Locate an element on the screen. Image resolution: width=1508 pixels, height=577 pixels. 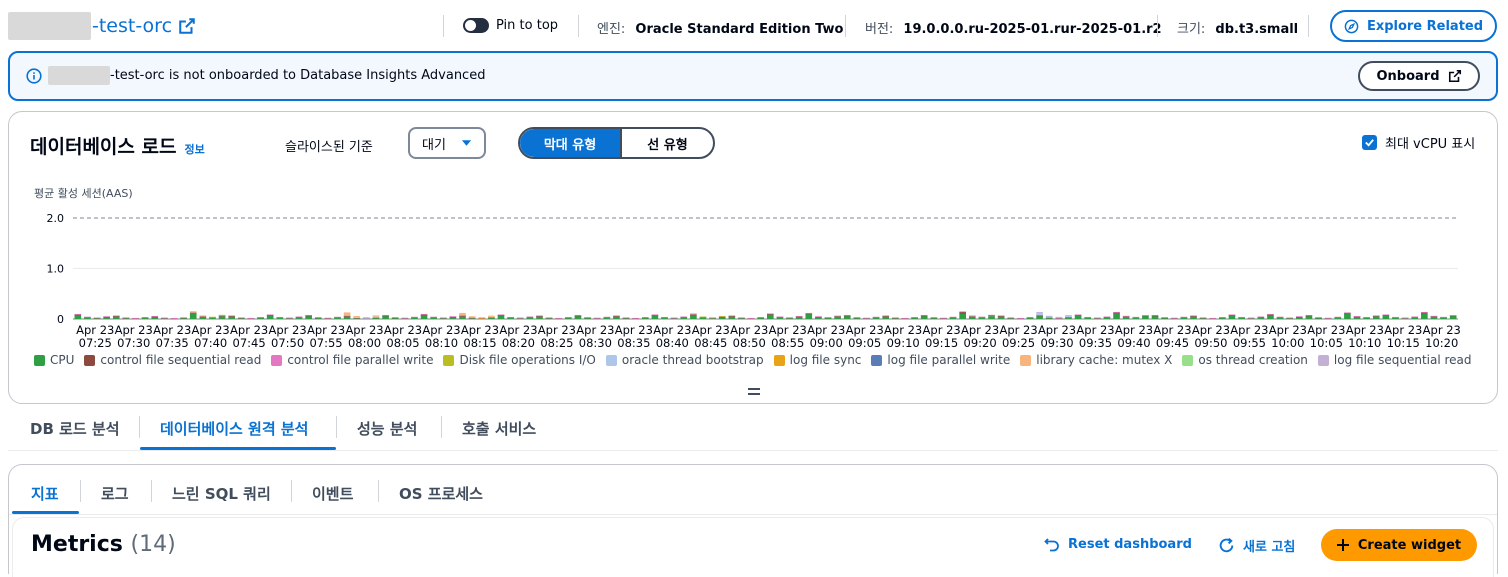
x-tick-label-time: 10:20 is located at coordinates (1441, 343).